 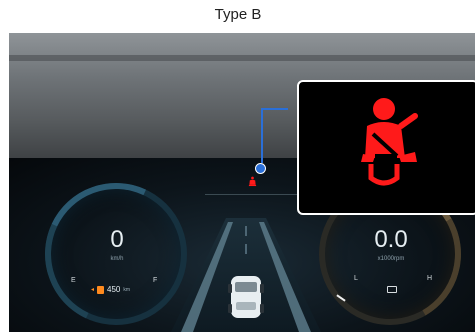 What do you see at coordinates (253, 194) in the screenshot?
I see `display-top-line` at bounding box center [253, 194].